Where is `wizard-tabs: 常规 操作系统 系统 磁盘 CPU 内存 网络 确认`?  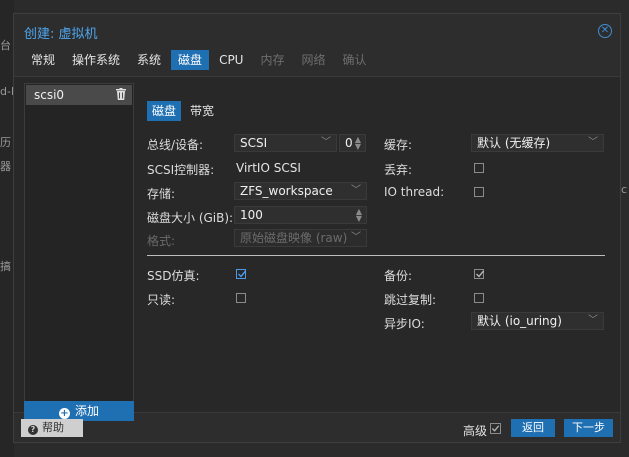
wizard-tabs: 常规 操作系统 系统 磁盘 CPU 内存 网络 确认 is located at coordinates (200, 60).